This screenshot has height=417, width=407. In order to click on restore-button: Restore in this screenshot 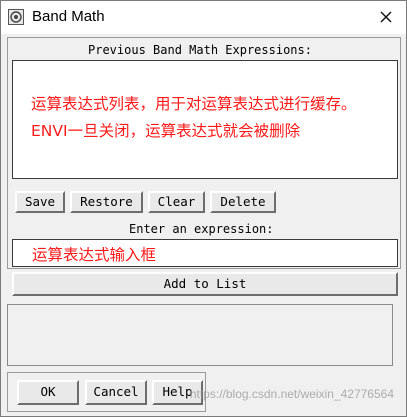, I will do `click(106, 202)`.